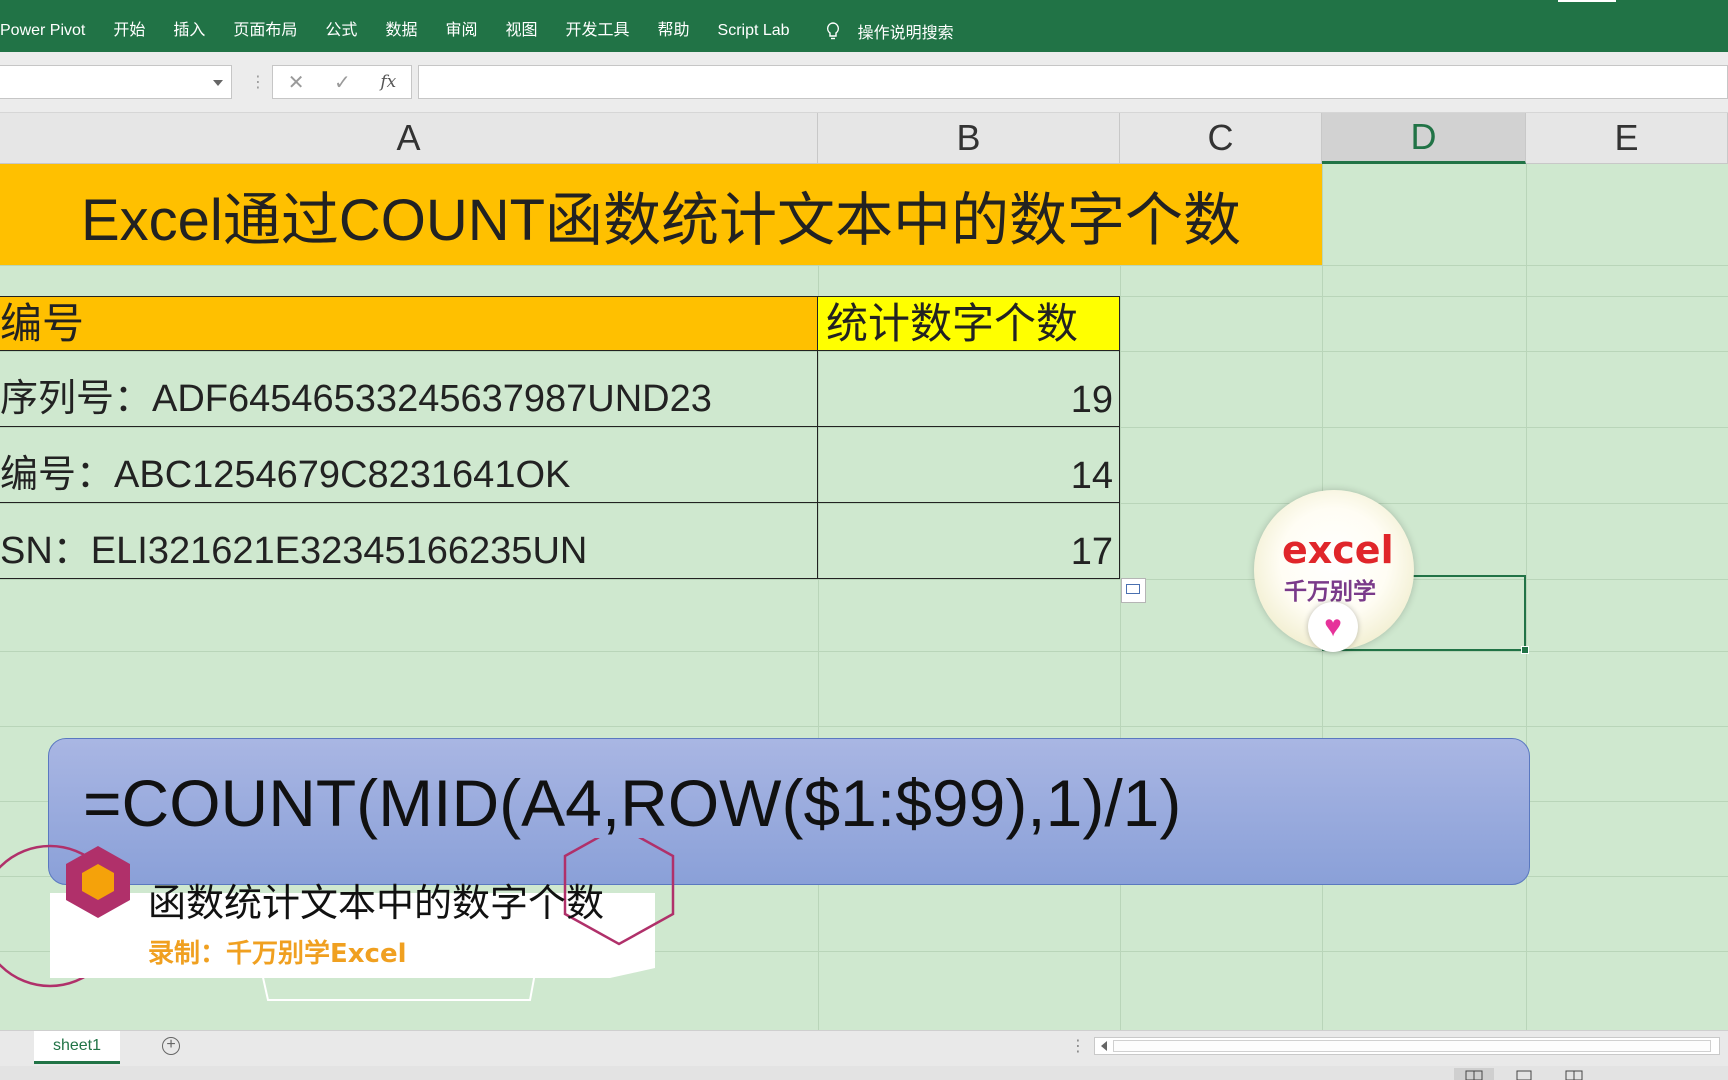 The width and height of the screenshot is (1728, 1080). I want to click on cell-b-value: 19, so click(1091, 400).